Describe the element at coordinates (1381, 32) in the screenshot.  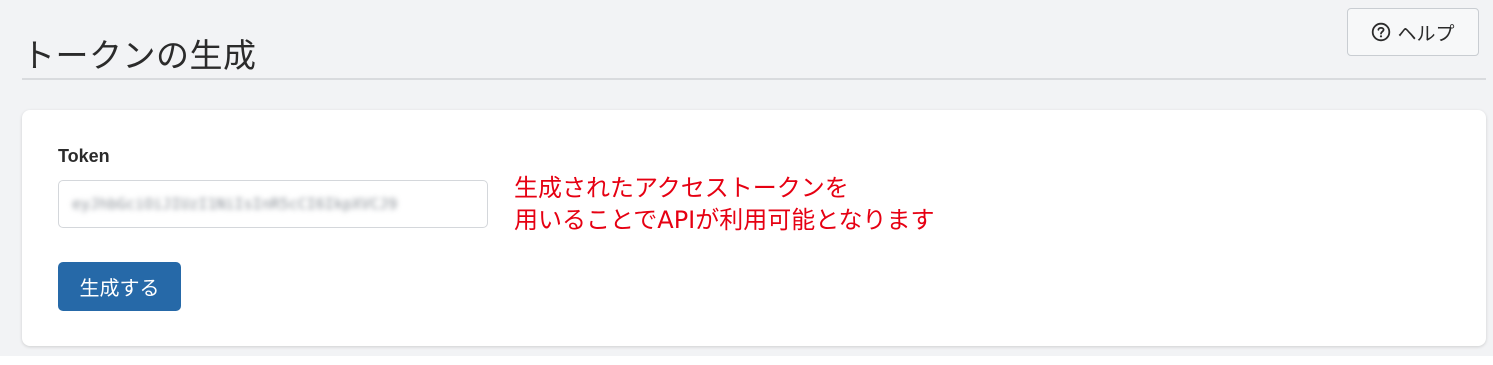
I see `question-circle-icon` at that location.